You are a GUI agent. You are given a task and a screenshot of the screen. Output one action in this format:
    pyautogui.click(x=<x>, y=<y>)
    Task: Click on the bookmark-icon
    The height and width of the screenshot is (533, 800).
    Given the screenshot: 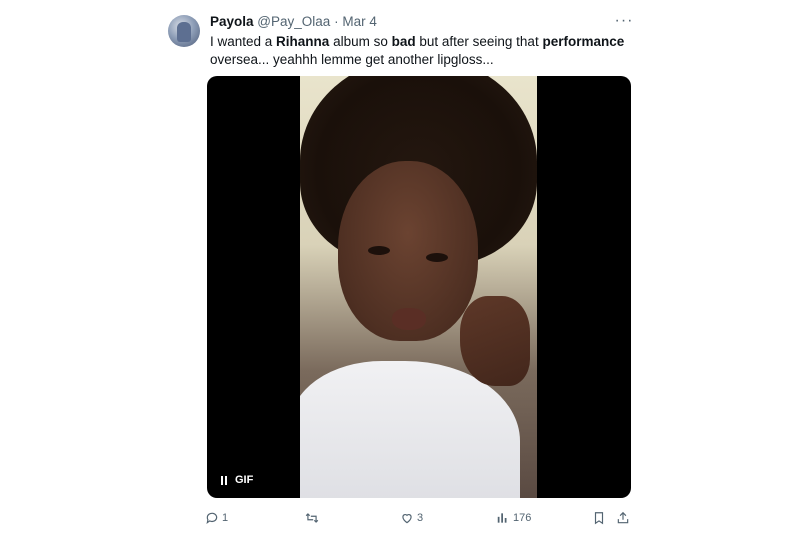 What is the action you would take?
    pyautogui.click(x=599, y=518)
    